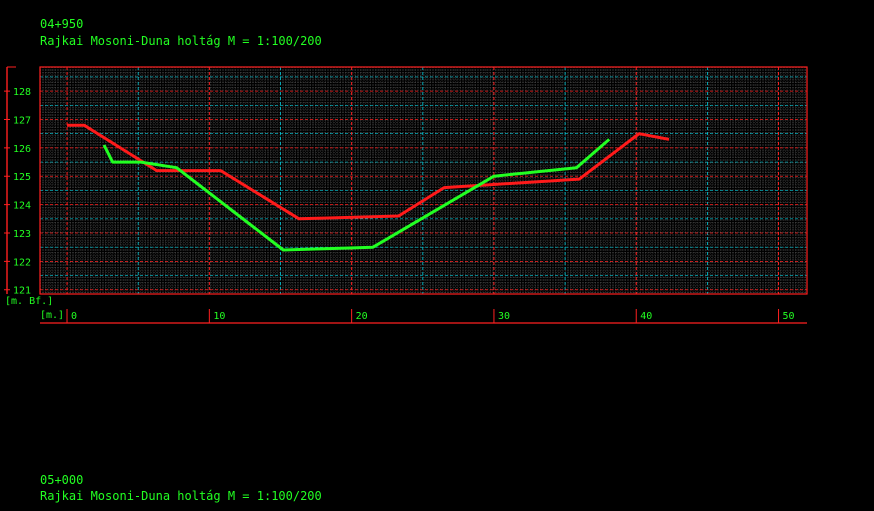  What do you see at coordinates (22, 262) in the screenshot?
I see `y-tick-label: 122` at bounding box center [22, 262].